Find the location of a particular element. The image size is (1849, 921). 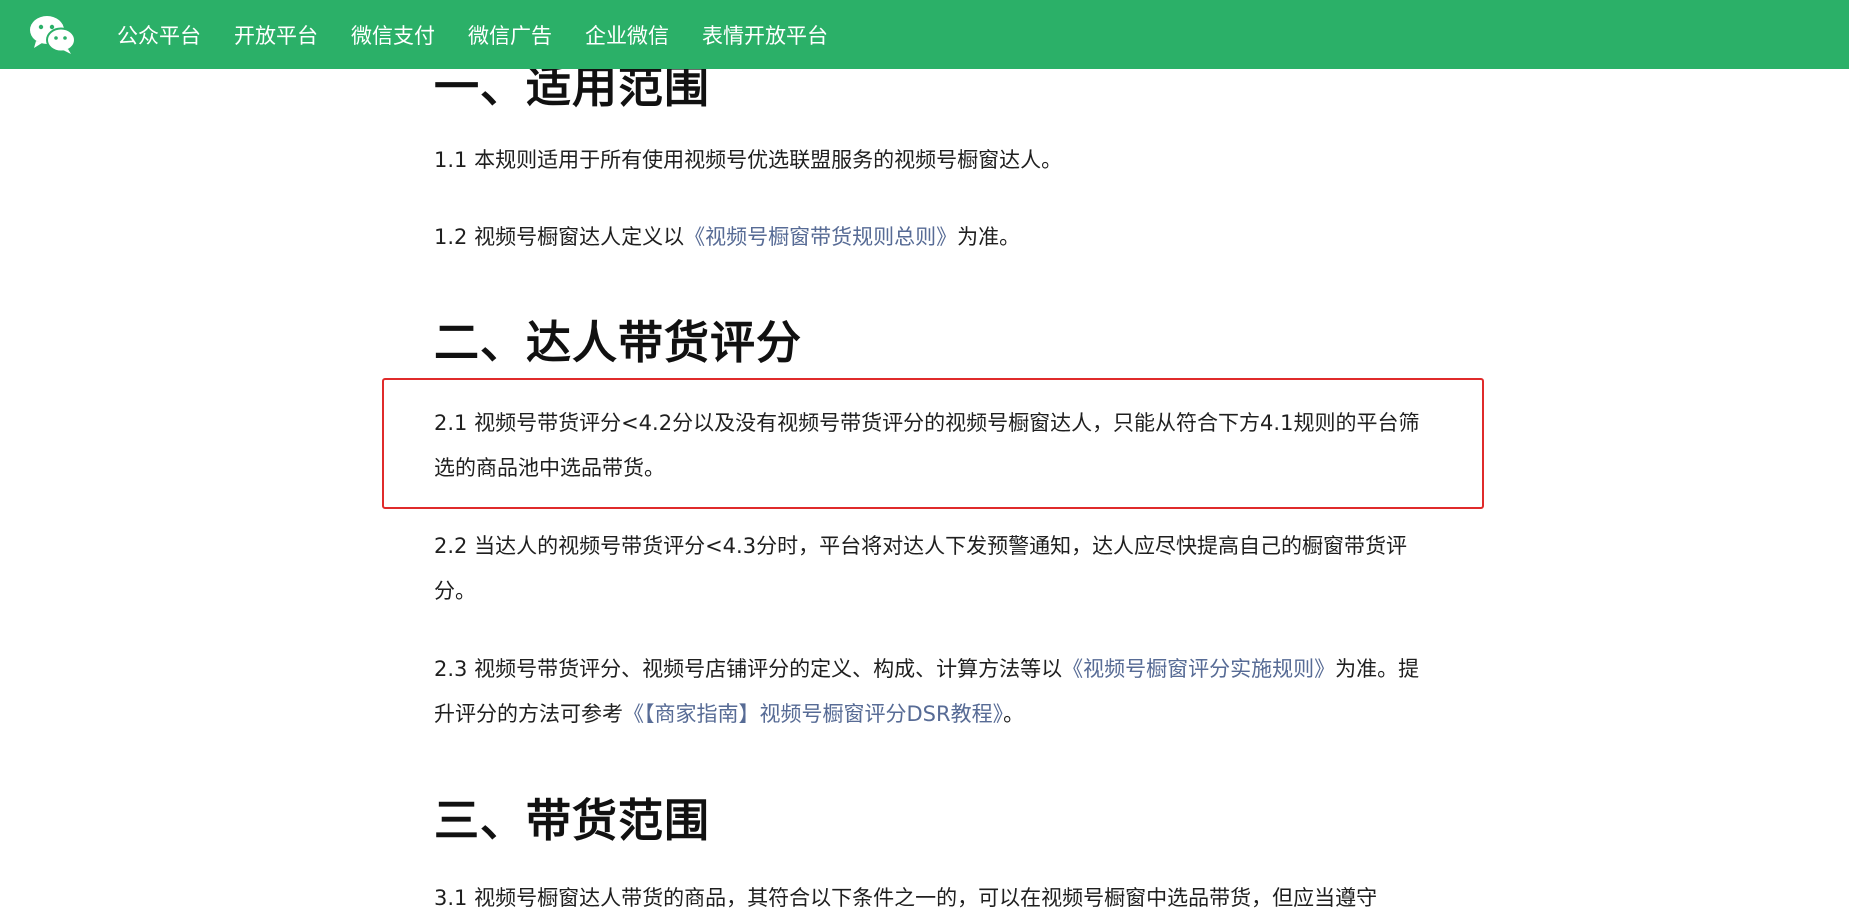

nav-item-open-platform: 开放平台 is located at coordinates (276, 35).